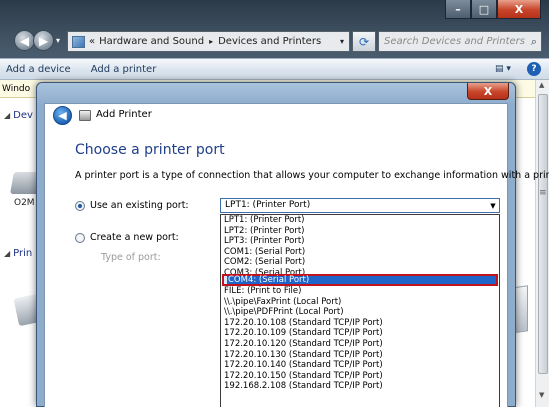  Describe the element at coordinates (124, 69) in the screenshot. I see `add-printer-button: Add a printer` at that location.